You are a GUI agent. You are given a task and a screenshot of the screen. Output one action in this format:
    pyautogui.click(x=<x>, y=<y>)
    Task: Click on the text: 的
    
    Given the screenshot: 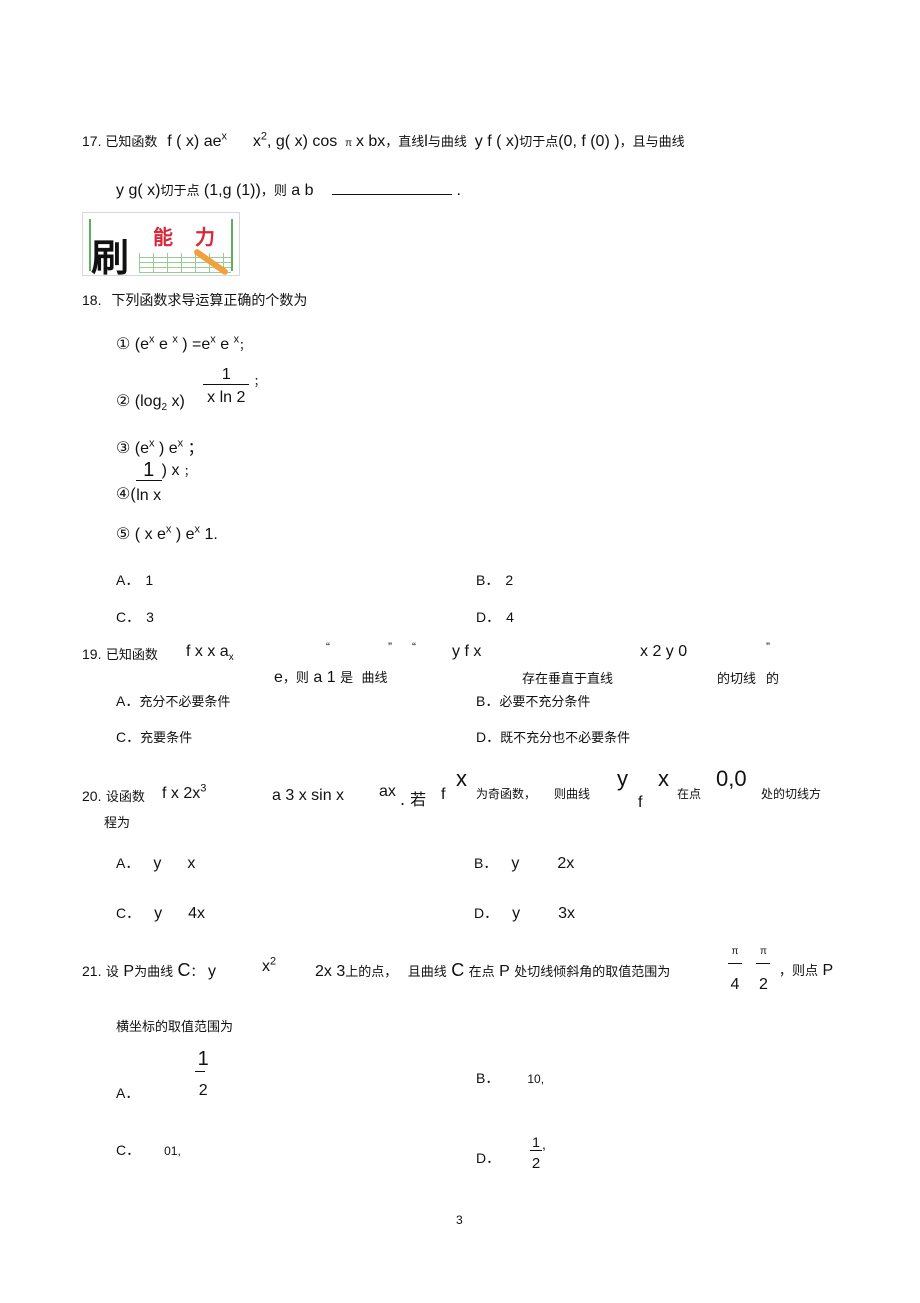 What is the action you would take?
    pyautogui.click(x=773, y=679)
    